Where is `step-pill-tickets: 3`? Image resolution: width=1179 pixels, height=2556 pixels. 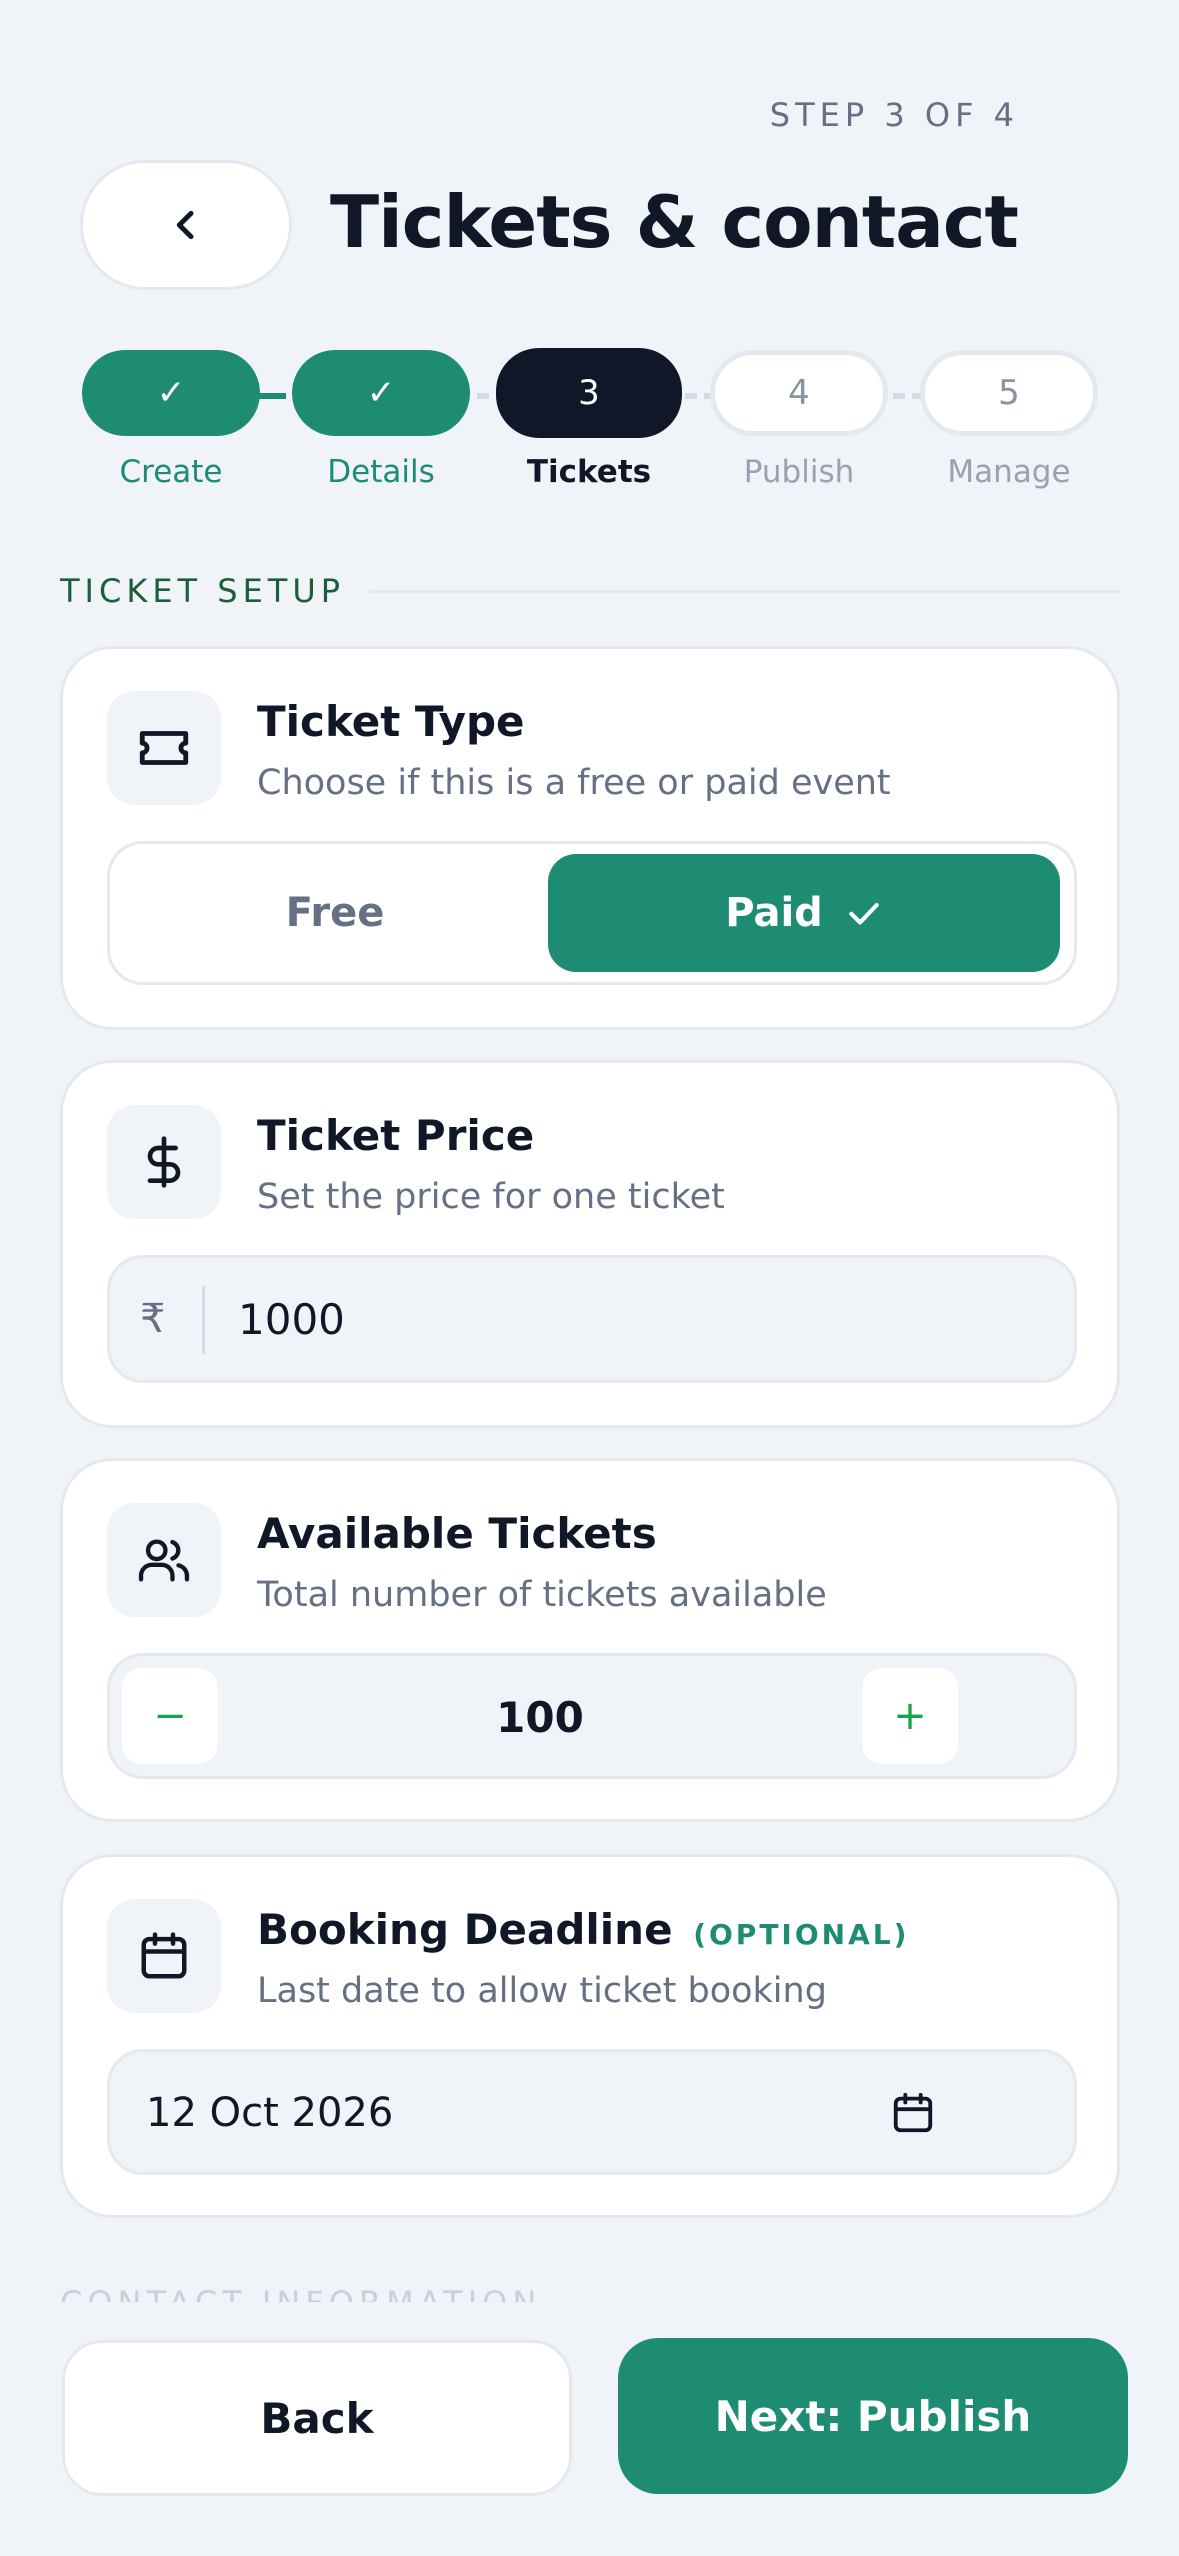
step-pill-tickets: 3 is located at coordinates (589, 393).